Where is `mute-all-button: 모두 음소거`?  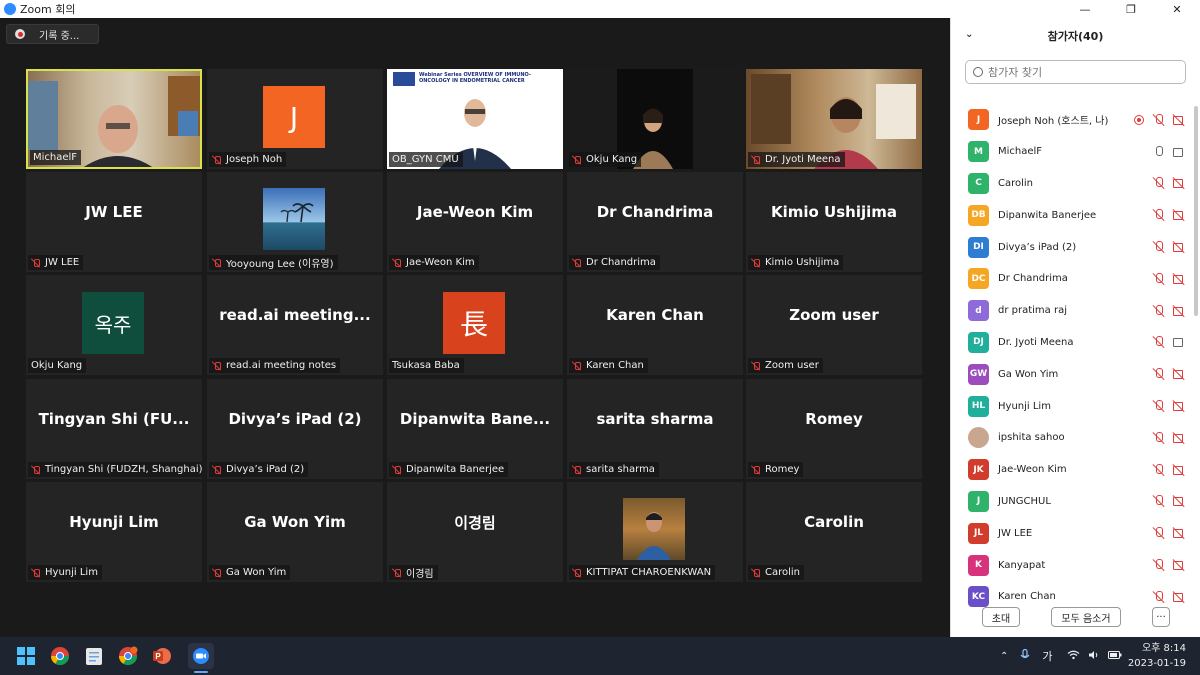 mute-all-button: 모두 음소거 is located at coordinates (1086, 617).